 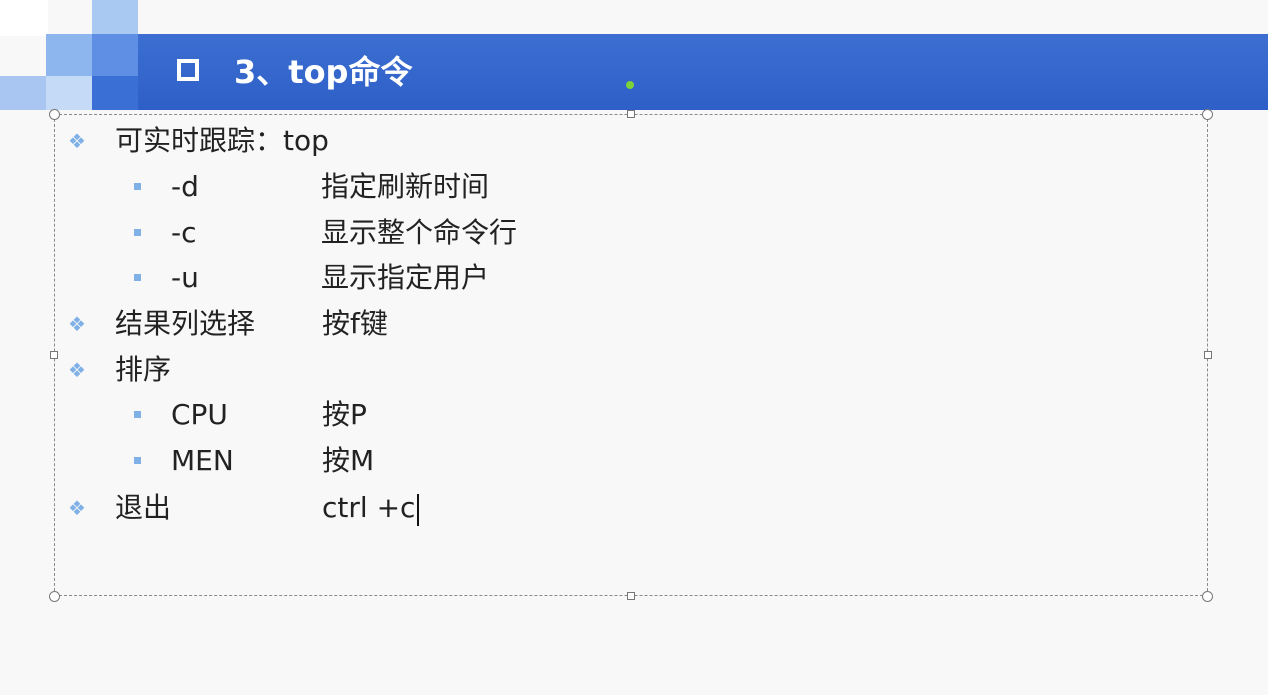 I want to click on text-cursor, so click(x=418, y=510).